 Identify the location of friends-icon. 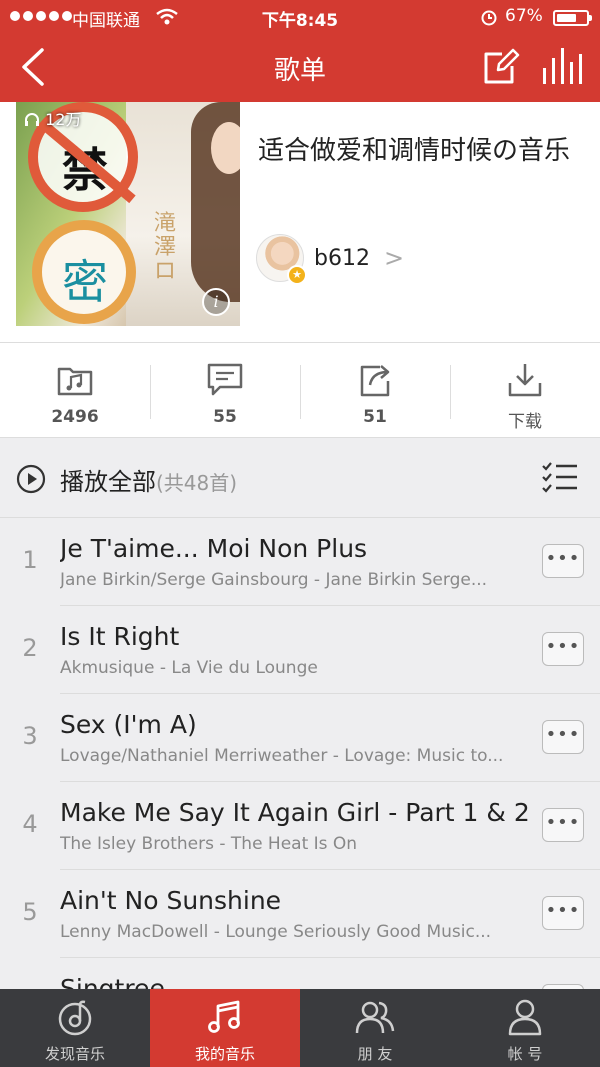
(375, 1017).